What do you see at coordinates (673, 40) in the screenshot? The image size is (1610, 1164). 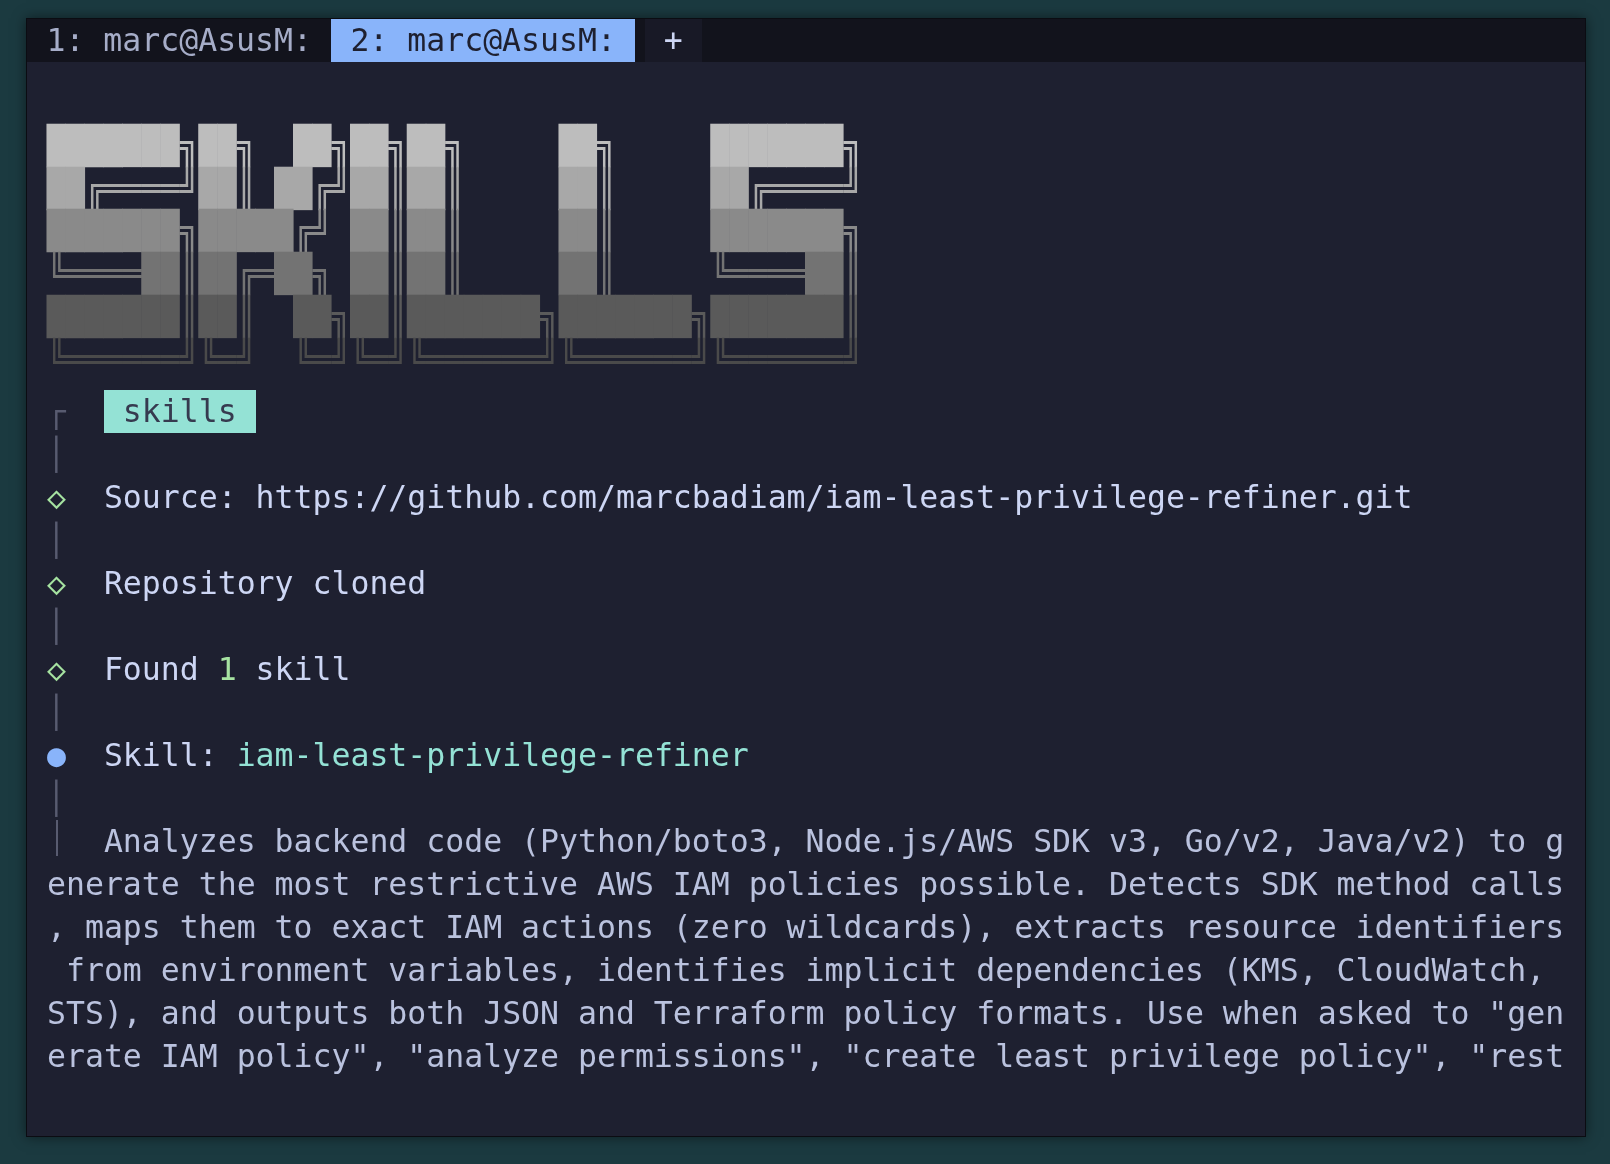 I see `new-tab-button: +` at bounding box center [673, 40].